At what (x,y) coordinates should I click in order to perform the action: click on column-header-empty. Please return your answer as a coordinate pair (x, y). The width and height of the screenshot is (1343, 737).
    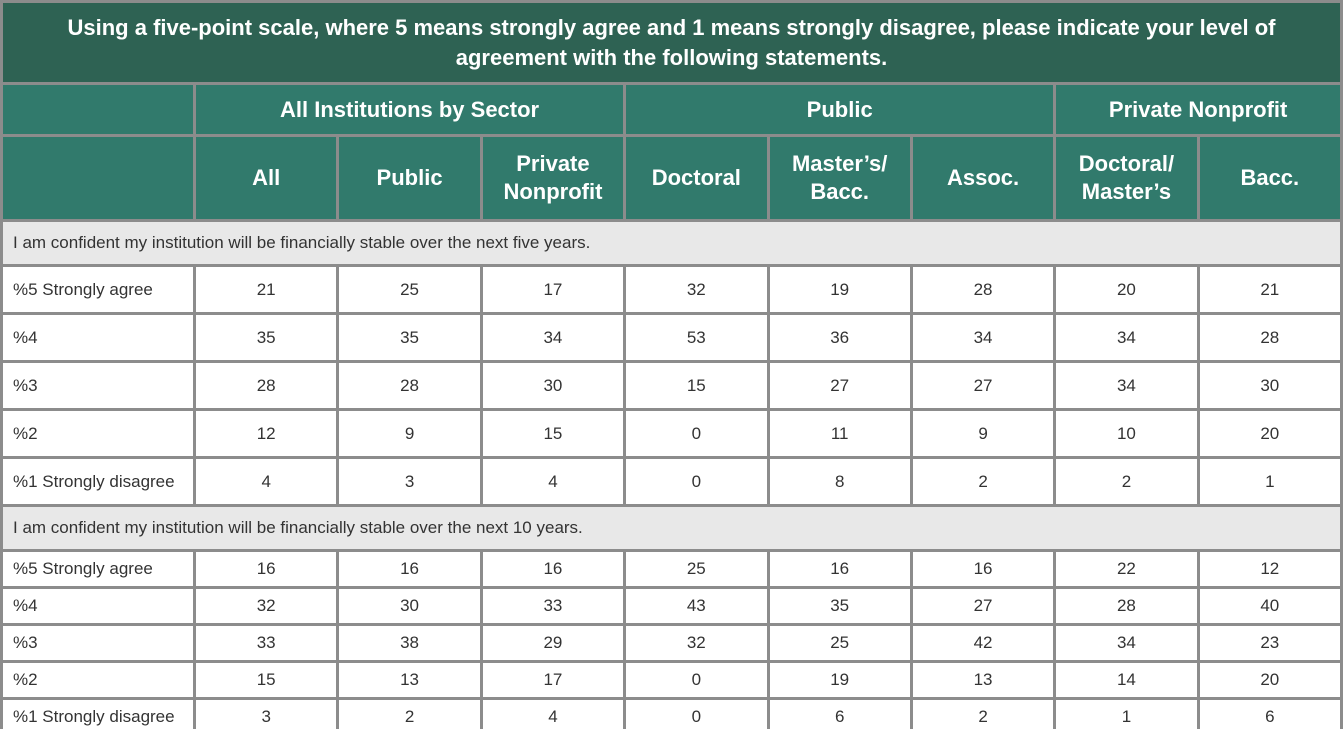
    Looking at the image, I should click on (98, 178).